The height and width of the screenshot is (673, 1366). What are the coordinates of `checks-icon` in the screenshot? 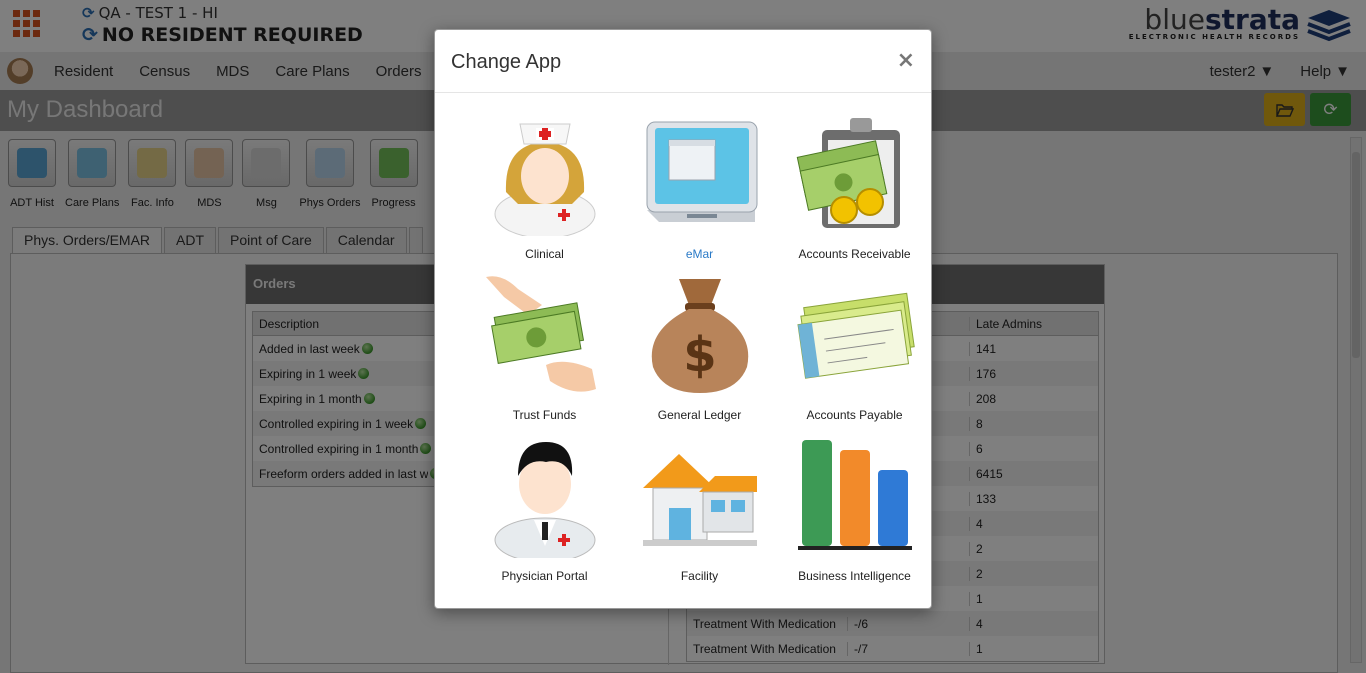 It's located at (855, 335).